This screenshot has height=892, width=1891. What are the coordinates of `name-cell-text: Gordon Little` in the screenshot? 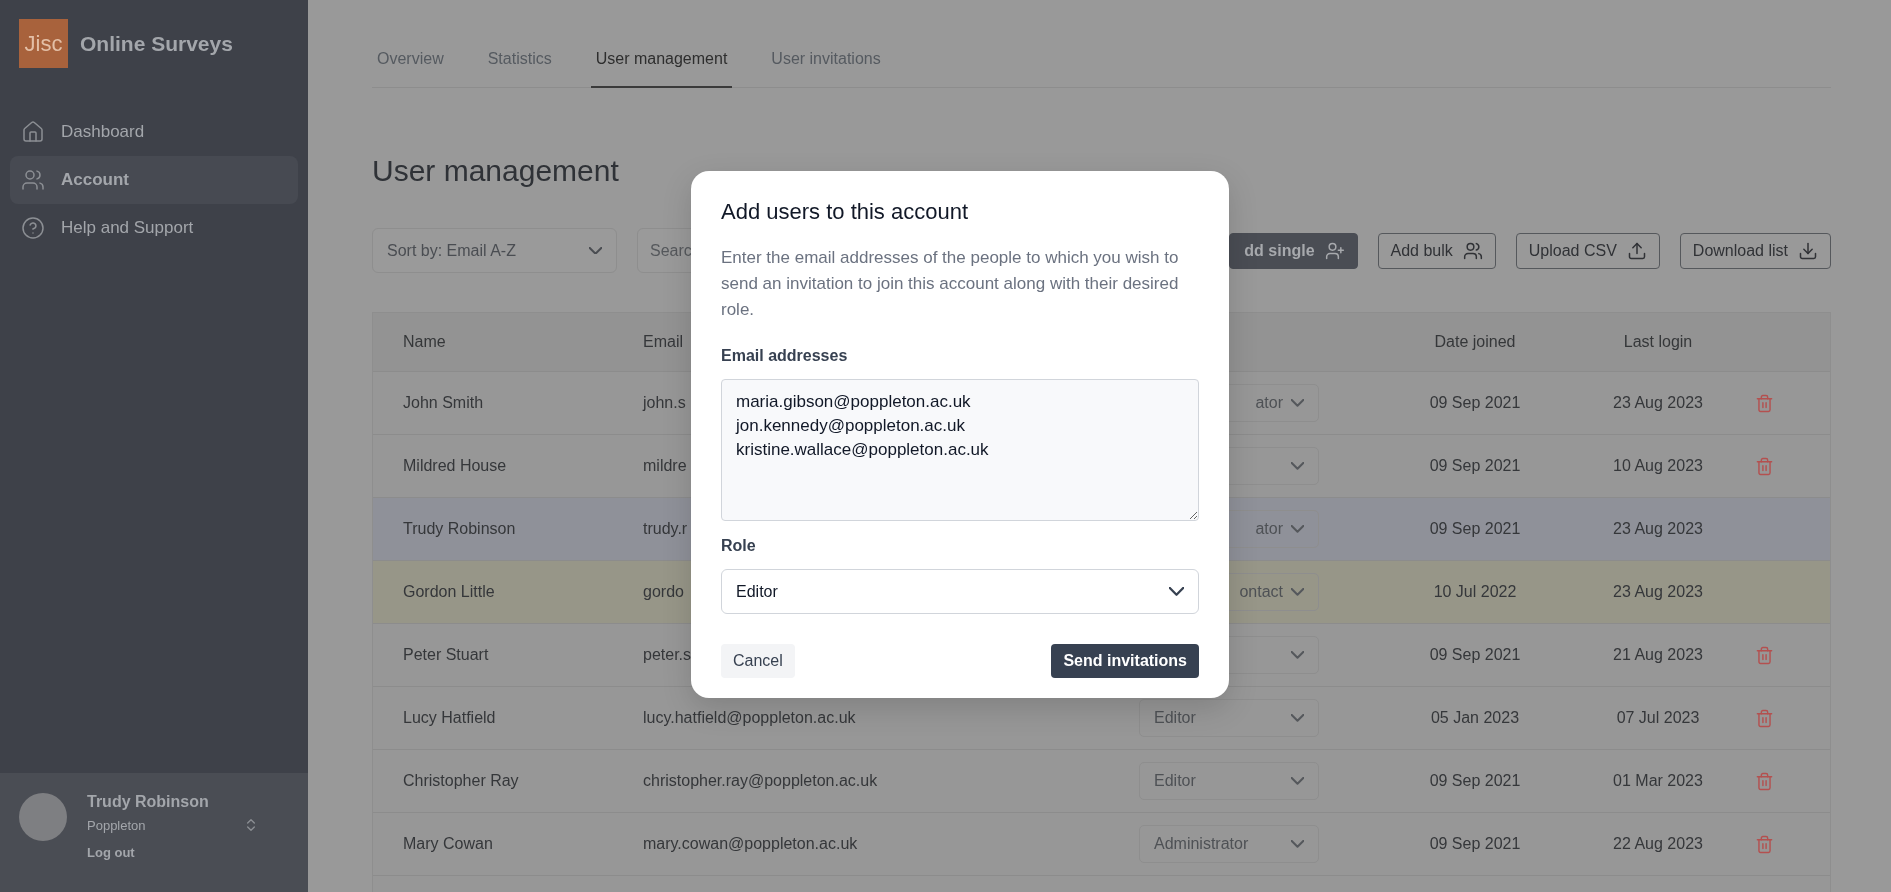 It's located at (449, 592).